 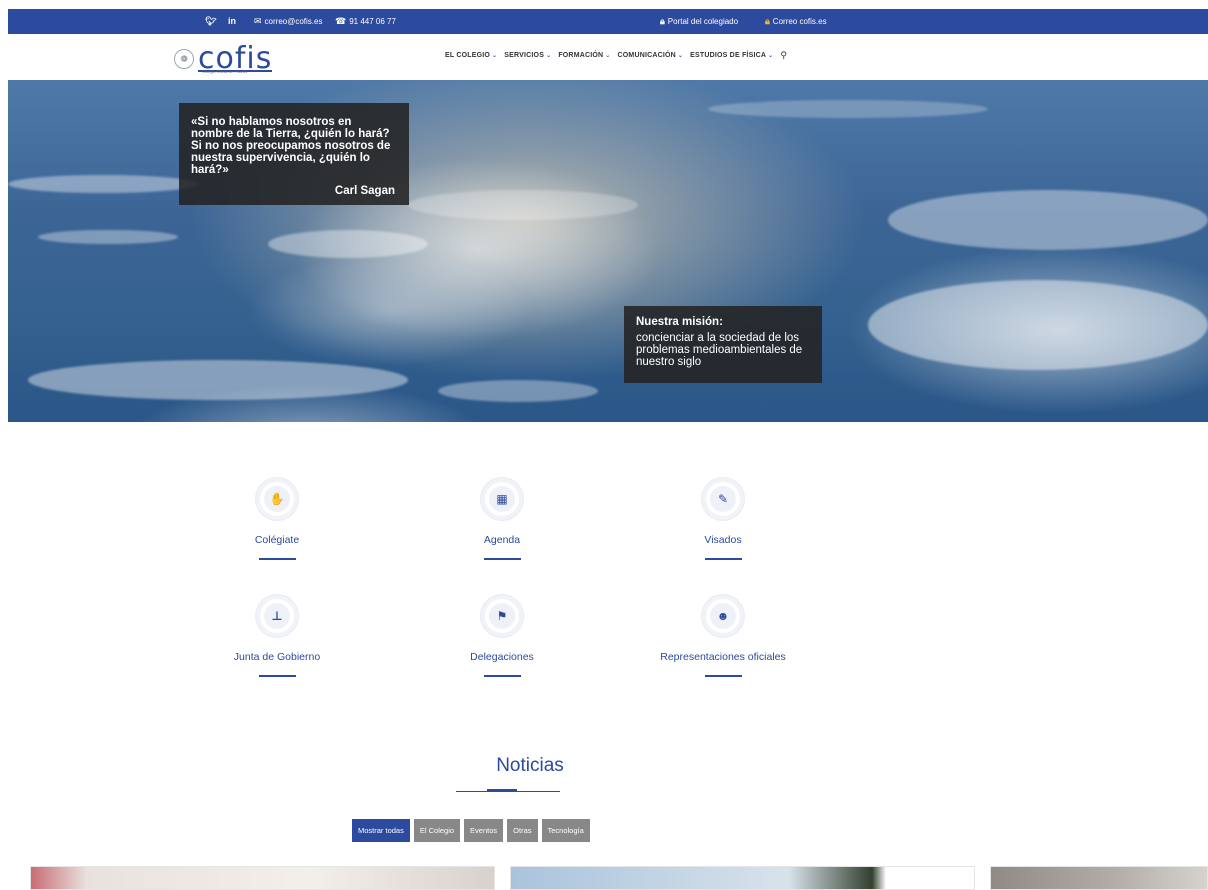 What do you see at coordinates (783, 55) in the screenshot?
I see `search-icon: ⚲` at bounding box center [783, 55].